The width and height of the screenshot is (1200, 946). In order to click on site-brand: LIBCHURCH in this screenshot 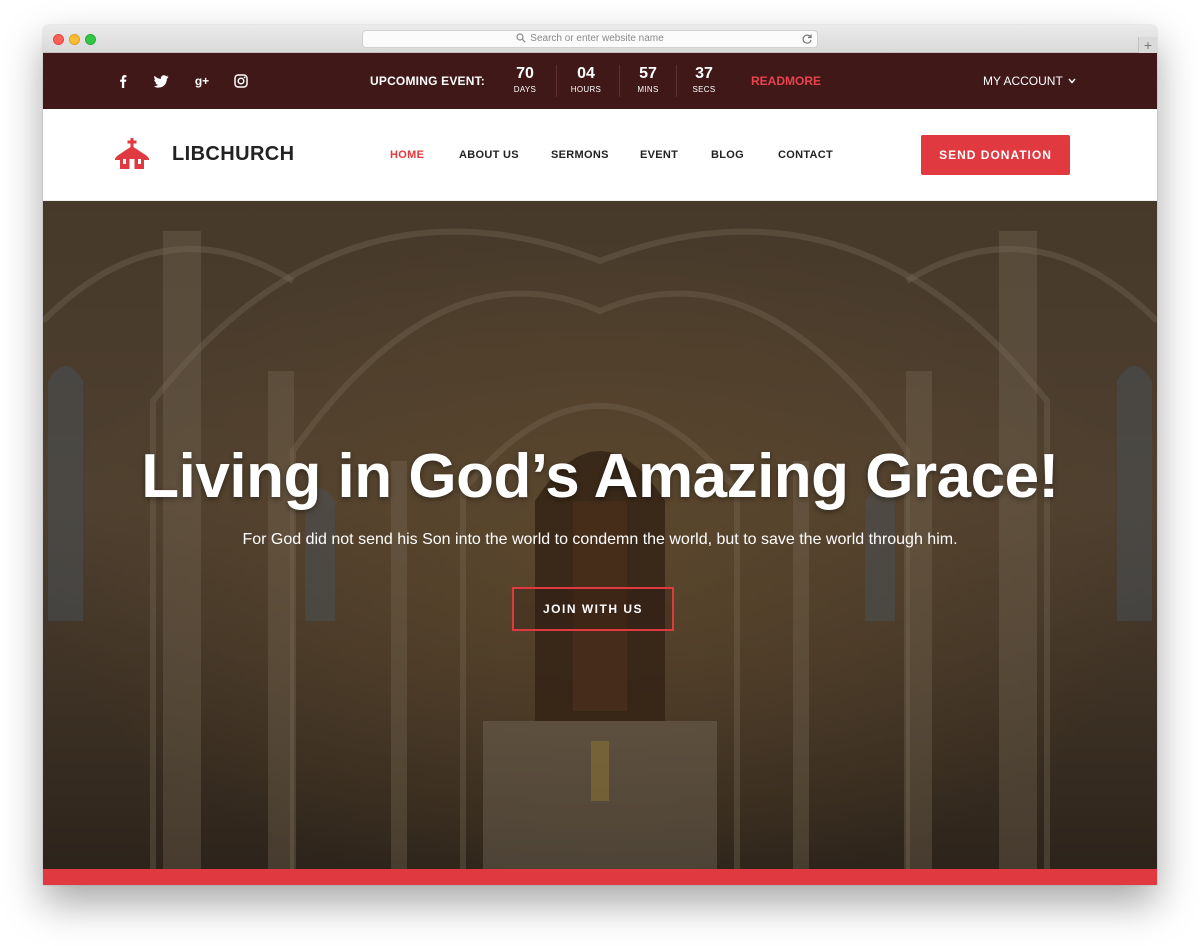, I will do `click(233, 154)`.